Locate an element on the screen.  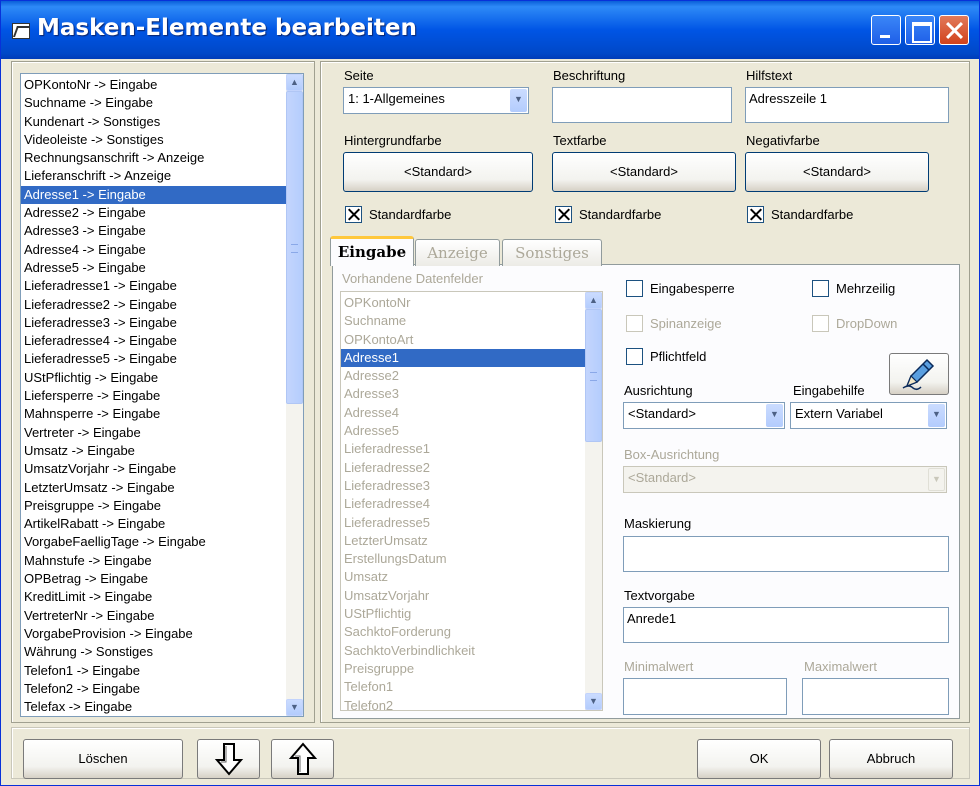
list-item: Mahnstufe -> Eingabe is located at coordinates (154, 561).